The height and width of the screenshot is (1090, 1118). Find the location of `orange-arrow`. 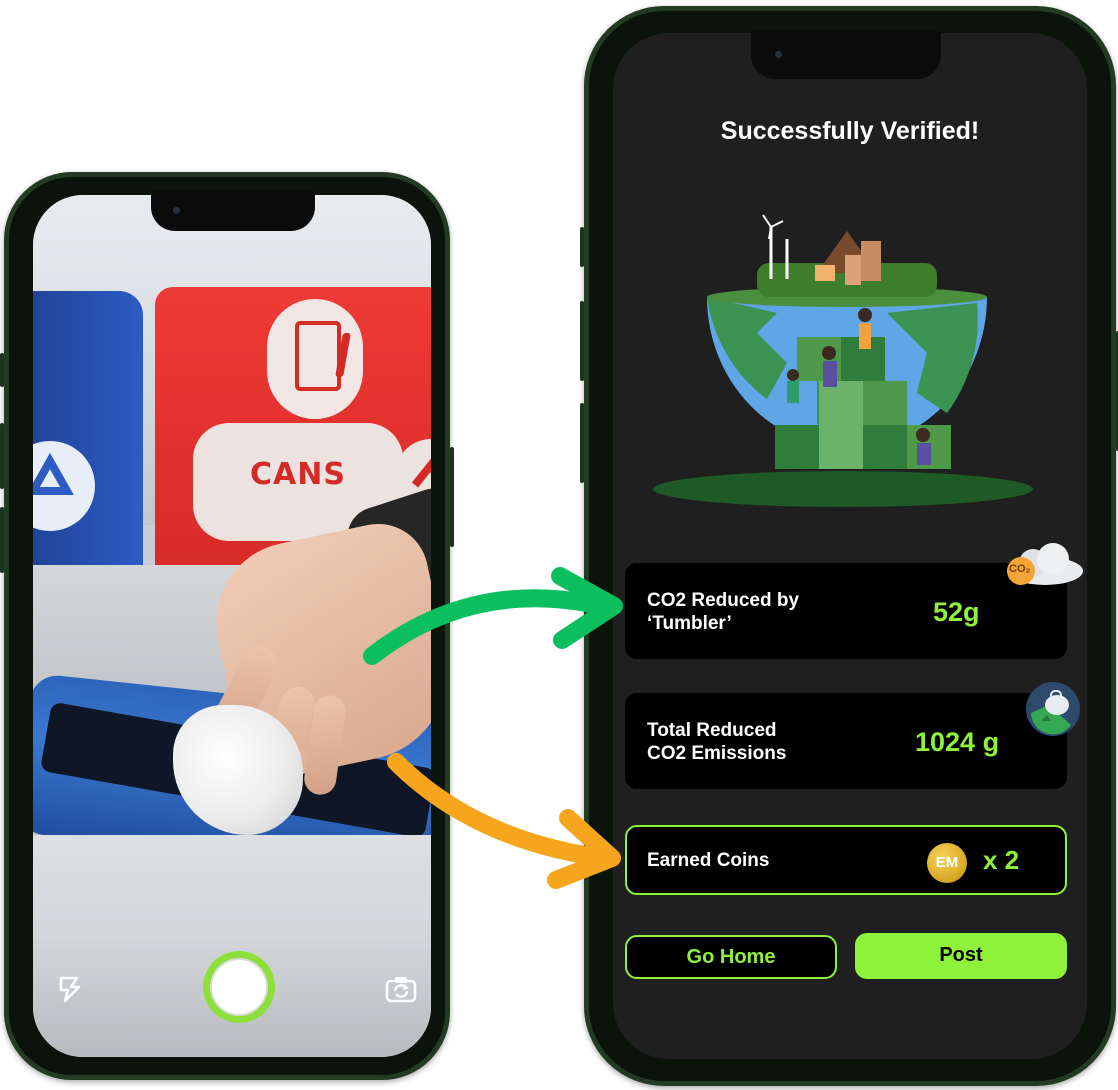

orange-arrow is located at coordinates (504, 821).